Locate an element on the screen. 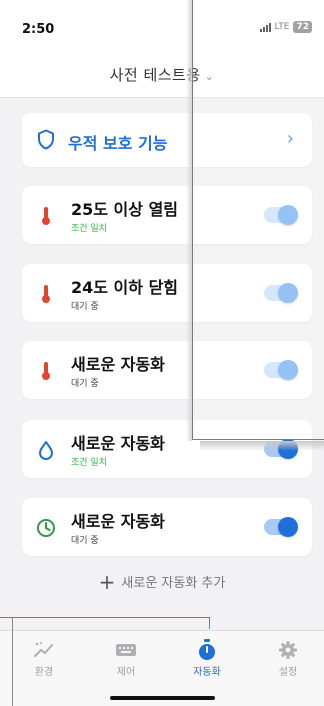  automation-card: 25도 이상 열림 조건 일치 is located at coordinates (167, 215).